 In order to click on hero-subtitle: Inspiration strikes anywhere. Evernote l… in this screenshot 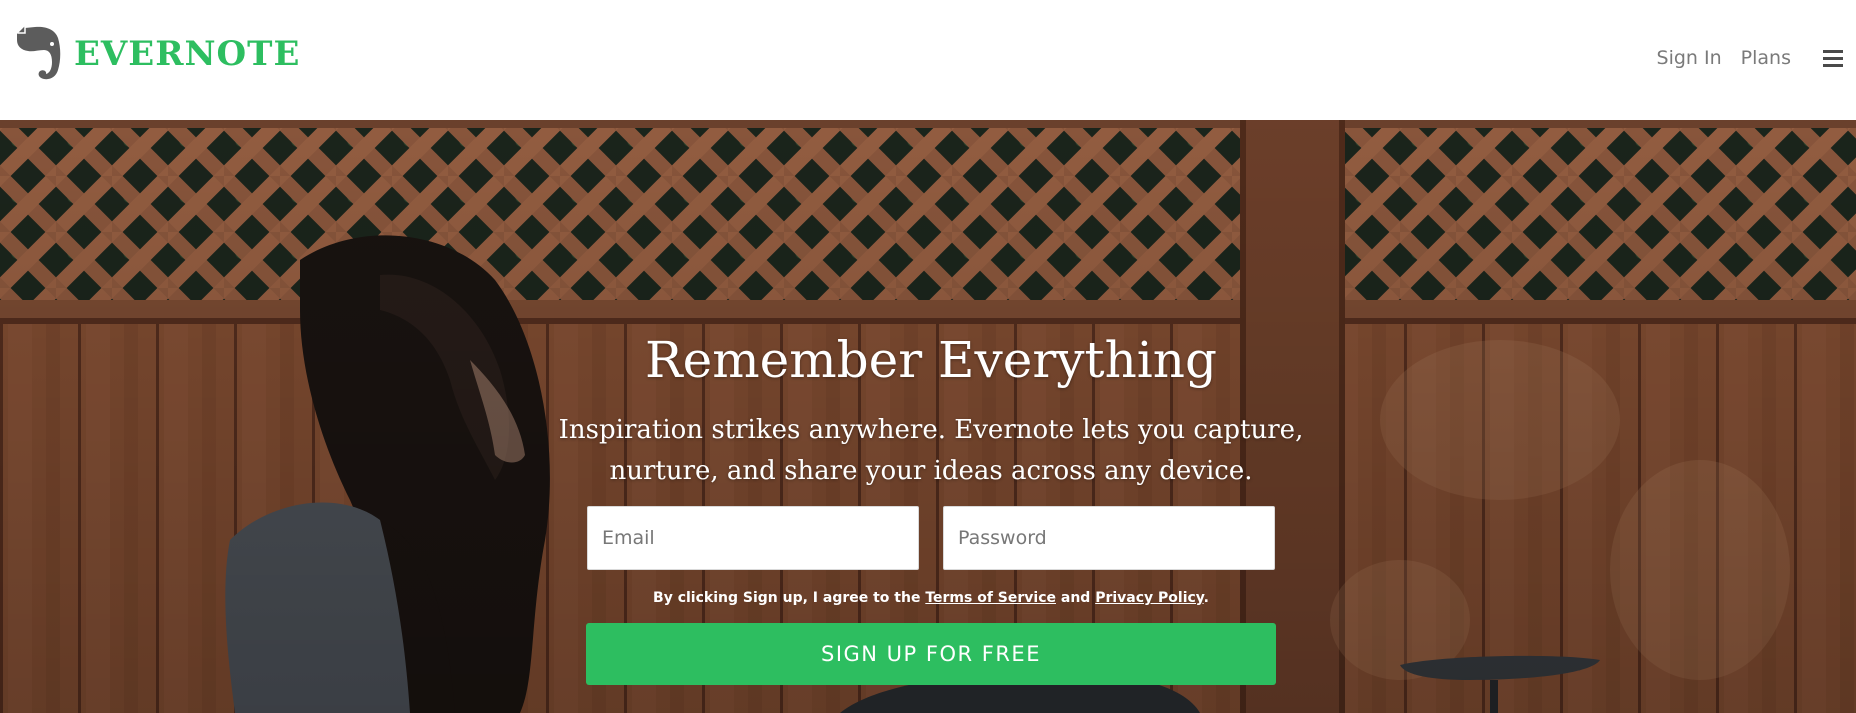, I will do `click(928, 451)`.